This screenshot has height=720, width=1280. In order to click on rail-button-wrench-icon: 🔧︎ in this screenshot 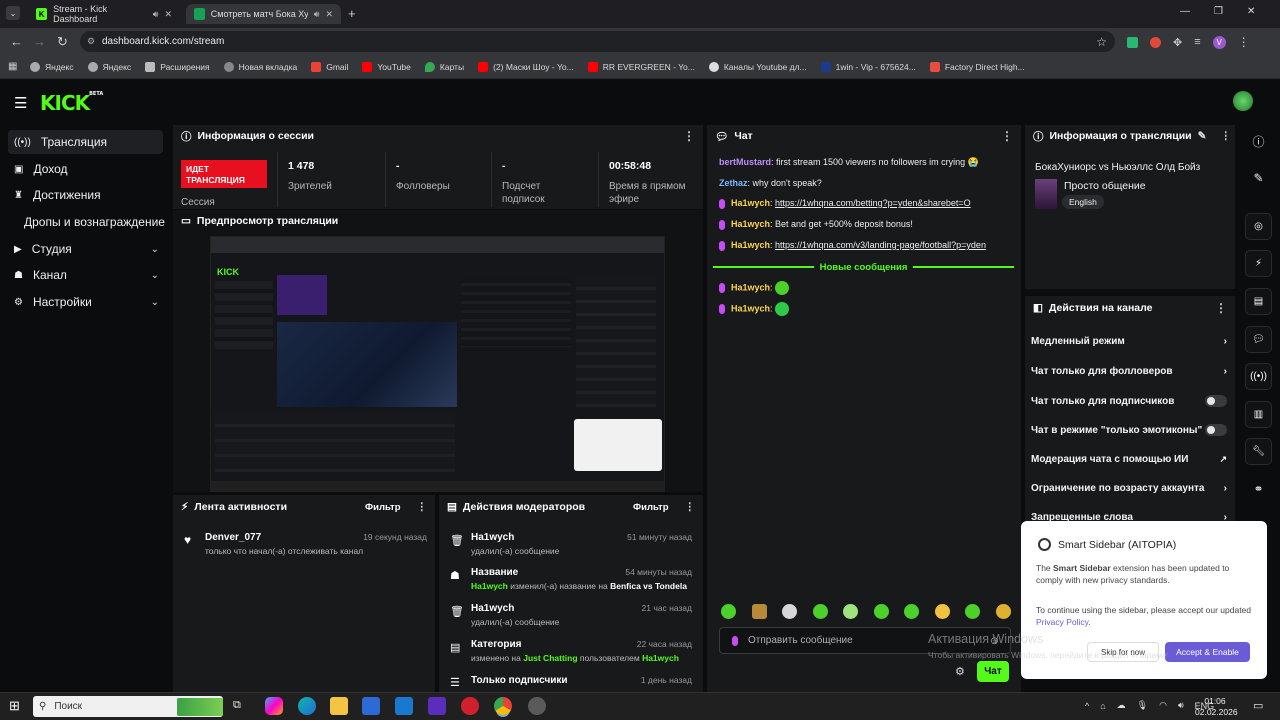, I will do `click(1258, 451)`.